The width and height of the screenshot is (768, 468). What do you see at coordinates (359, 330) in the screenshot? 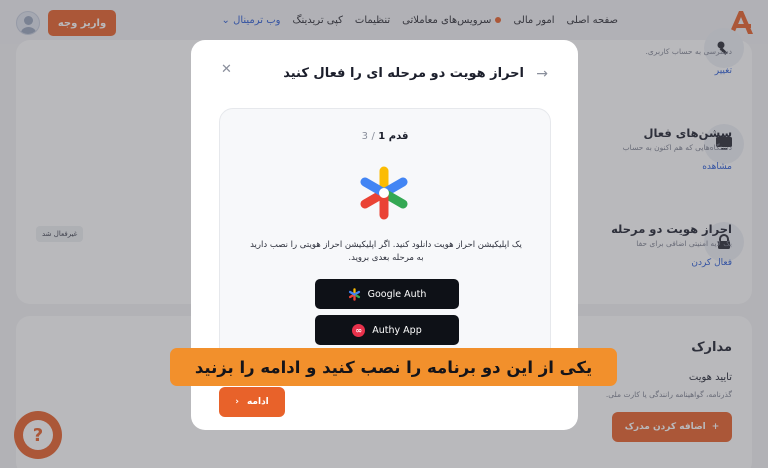
I see `authy-icon: ∞` at bounding box center [359, 330].